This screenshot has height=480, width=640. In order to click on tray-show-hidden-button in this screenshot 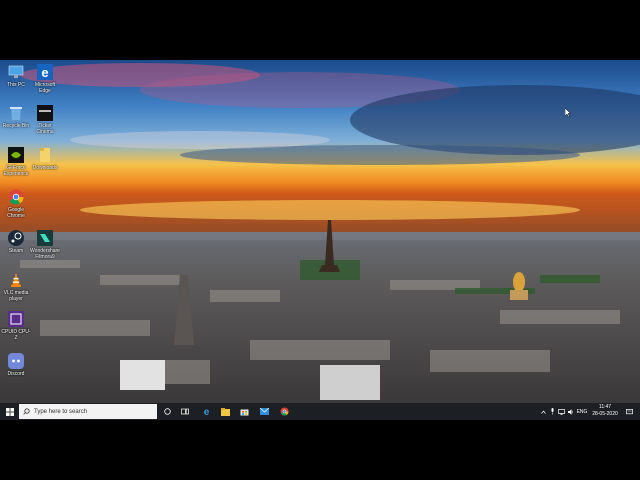, I will do `click(543, 411)`.